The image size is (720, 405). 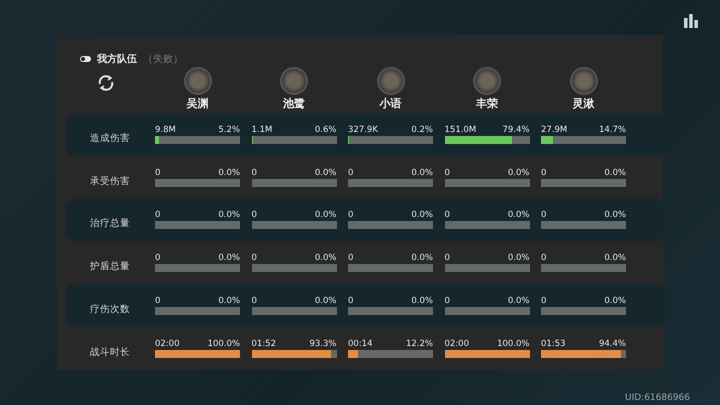 What do you see at coordinates (554, 129) in the screenshot?
I see `stat-value: 27.9M` at bounding box center [554, 129].